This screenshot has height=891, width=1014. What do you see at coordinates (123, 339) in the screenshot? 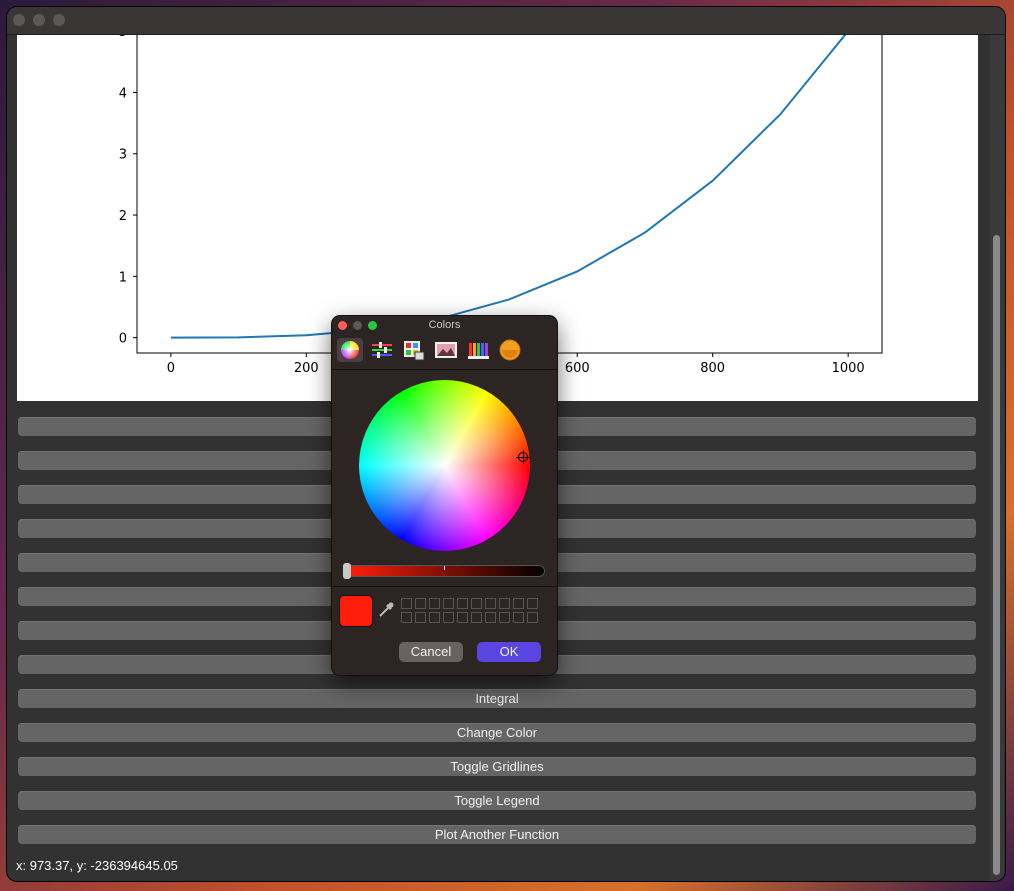
I see `y-tick-label: 0` at bounding box center [123, 339].